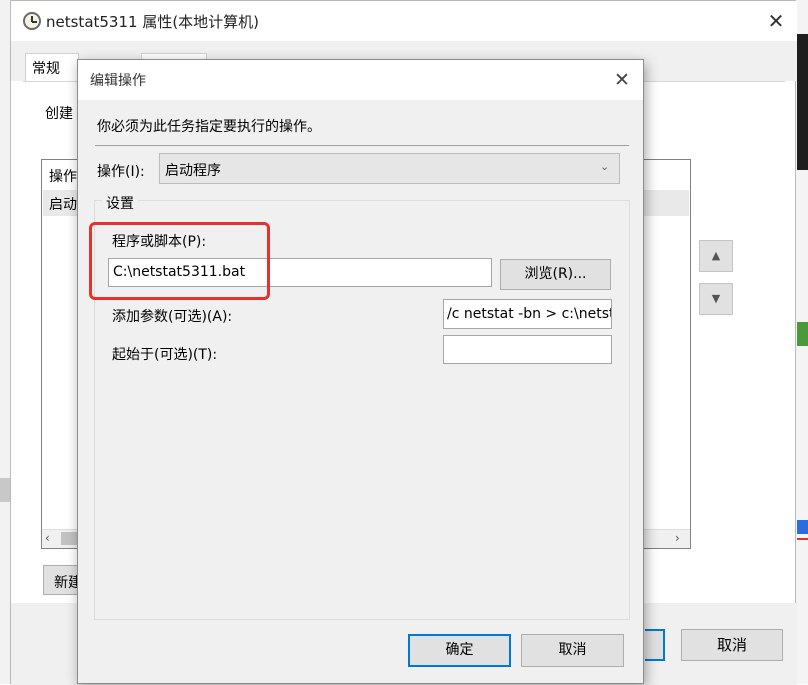 The width and height of the screenshot is (808, 685). I want to click on move-up-button: ▲, so click(716, 256).